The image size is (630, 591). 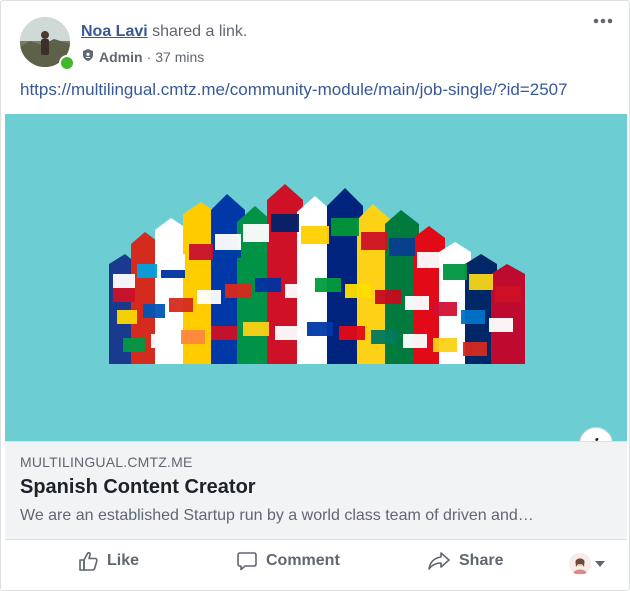 I want to click on speech-bubble-icon, so click(x=247, y=561).